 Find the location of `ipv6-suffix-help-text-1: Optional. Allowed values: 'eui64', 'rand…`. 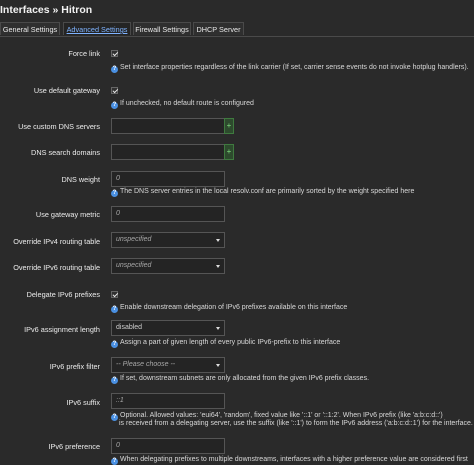

ipv6-suffix-help-text-1: Optional. Allowed values: 'eui64', 'rand… is located at coordinates (281, 415).